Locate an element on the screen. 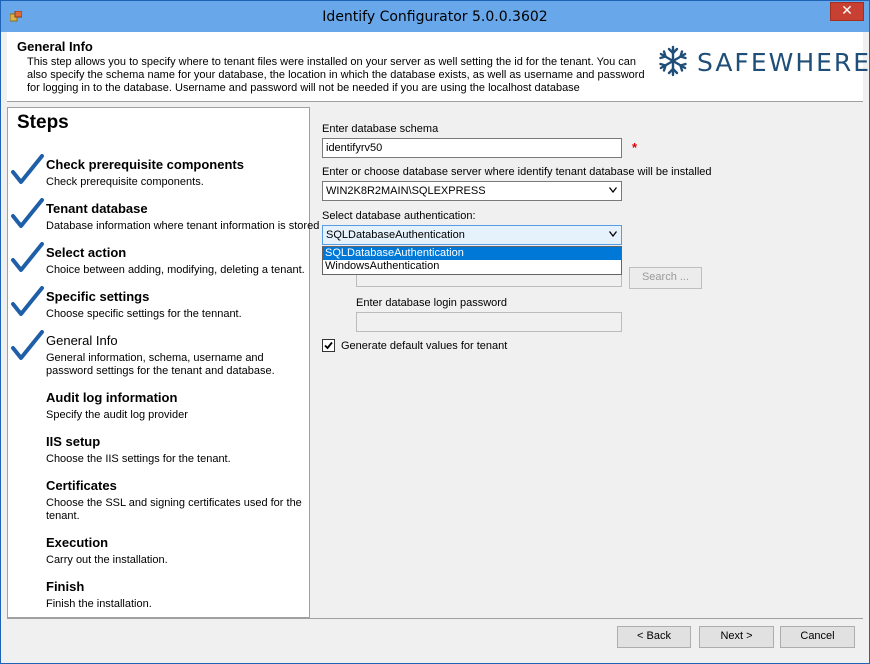 This screenshot has width=870, height=664. auth-option-sql: SQLDatabaseAuthentication is located at coordinates (472, 253).